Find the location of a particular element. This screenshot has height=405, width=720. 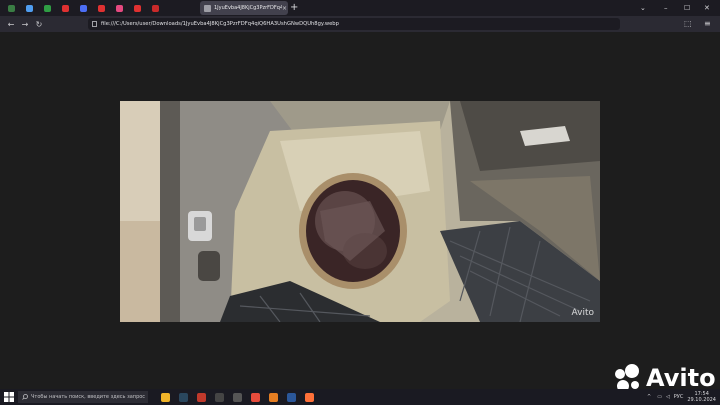

extensions-icon: ⬚ is located at coordinates (688, 24).